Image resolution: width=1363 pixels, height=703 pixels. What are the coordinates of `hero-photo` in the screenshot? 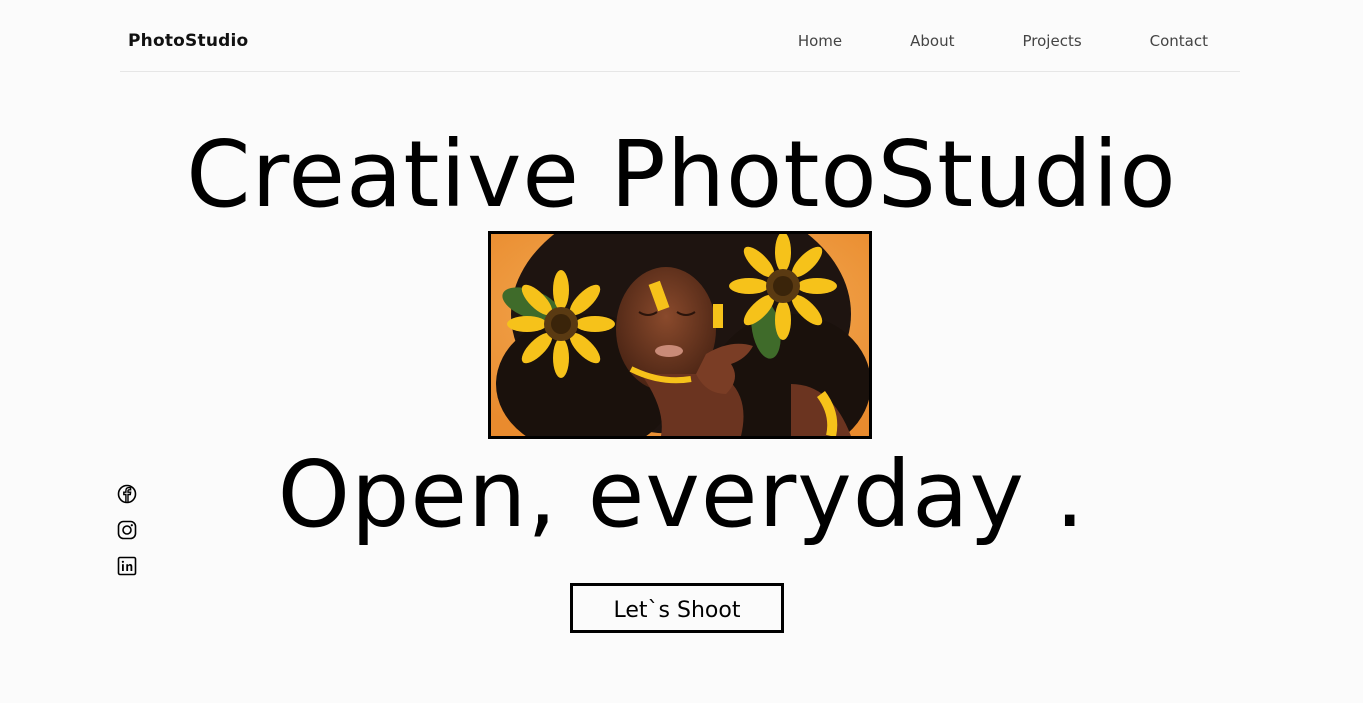 It's located at (680, 335).